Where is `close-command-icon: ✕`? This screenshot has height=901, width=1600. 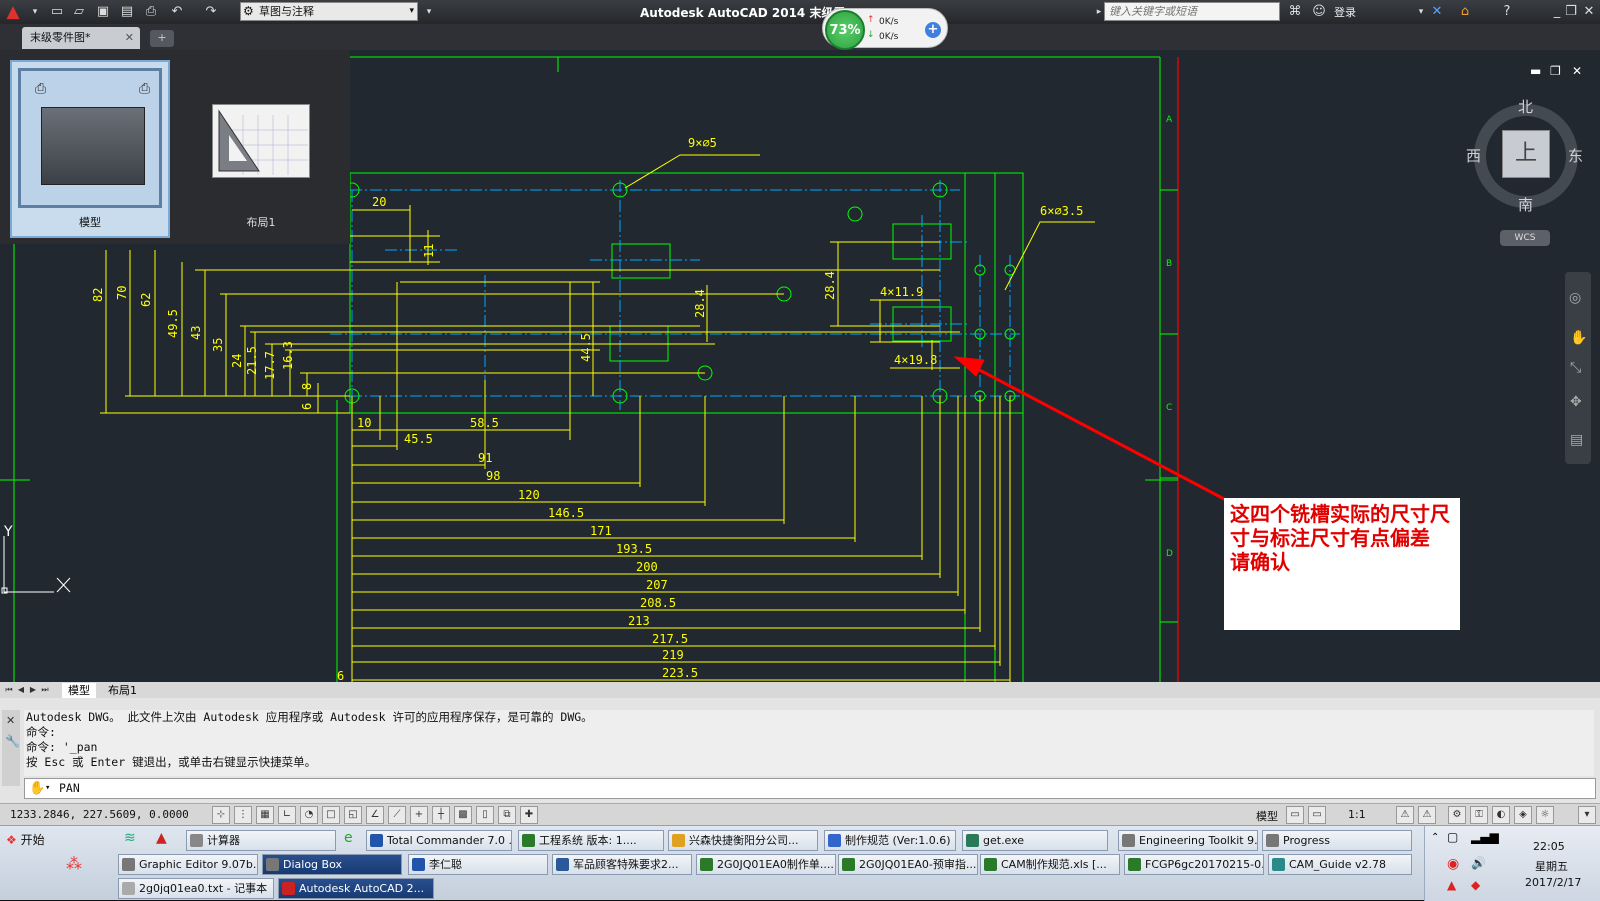 close-command-icon: ✕ is located at coordinates (10, 720).